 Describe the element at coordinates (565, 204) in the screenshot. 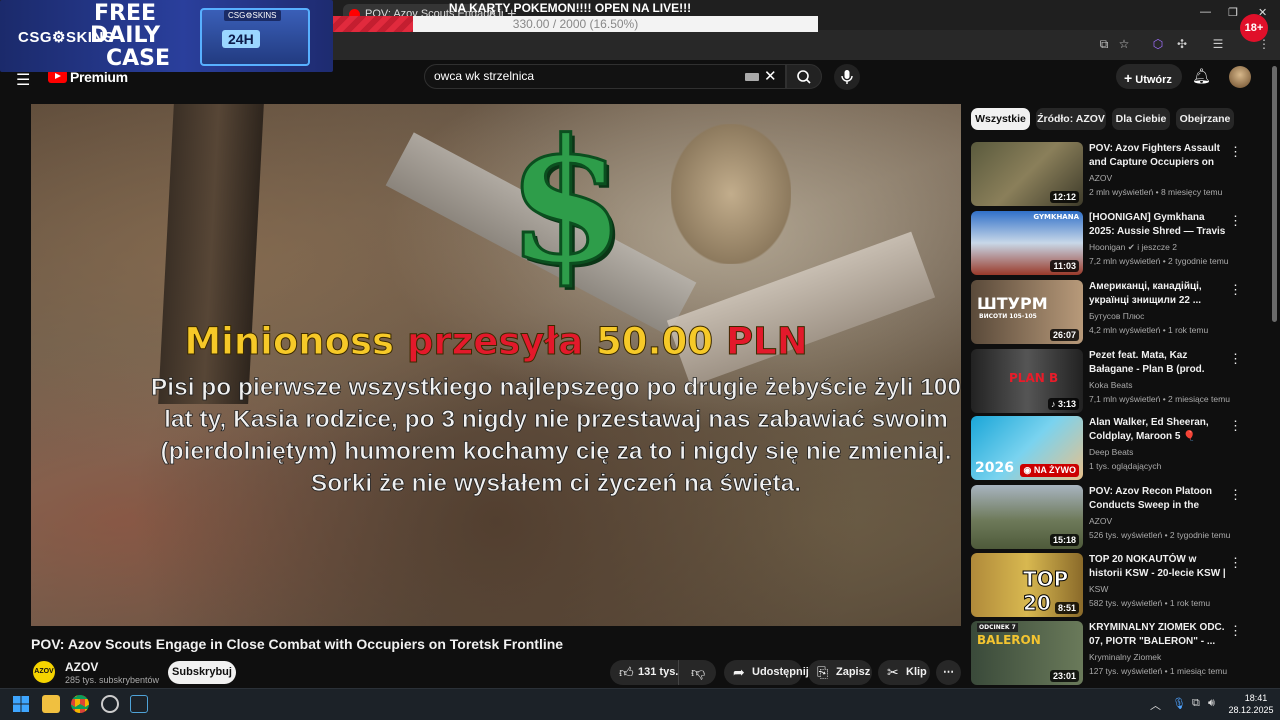

I see `dollar-sign-icon: $` at that location.